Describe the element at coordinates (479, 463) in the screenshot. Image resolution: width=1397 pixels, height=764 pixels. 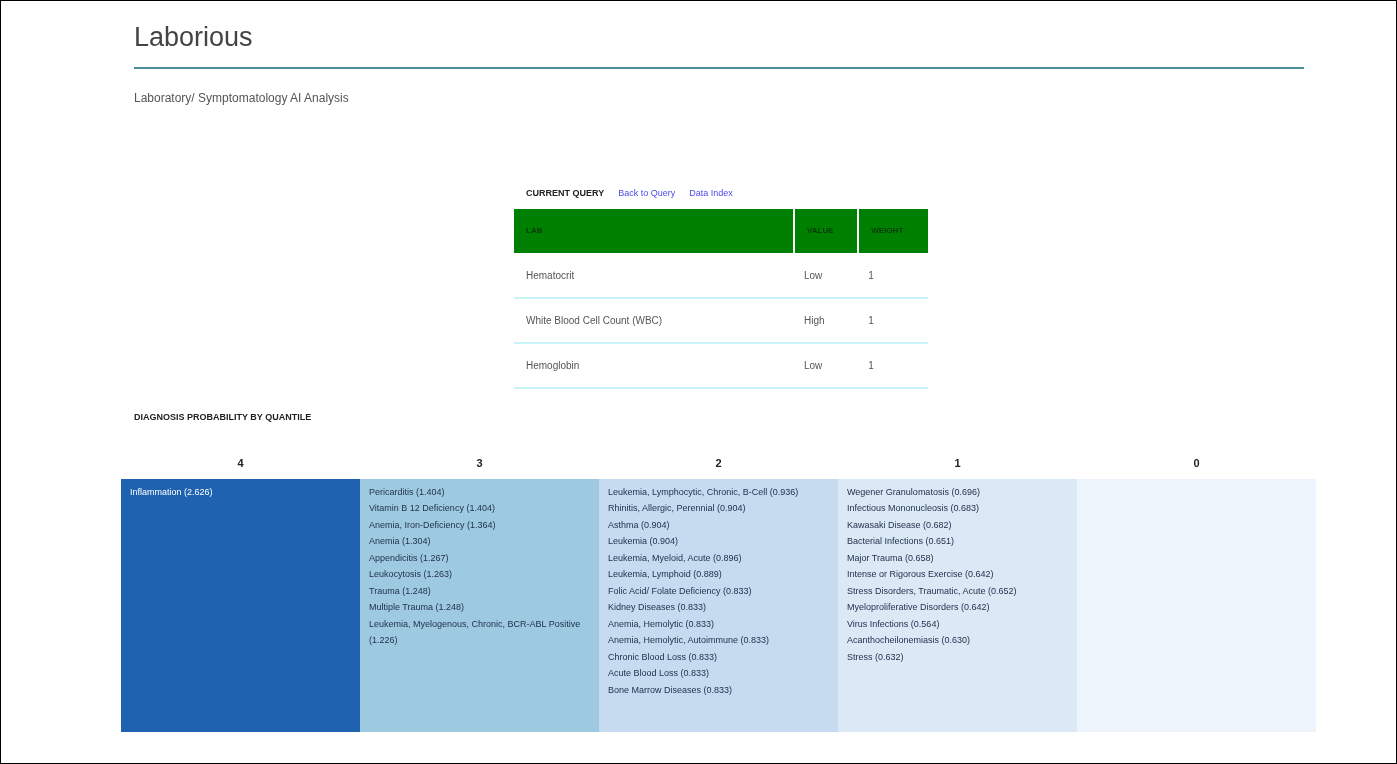
I see `quantile-label: 3` at that location.